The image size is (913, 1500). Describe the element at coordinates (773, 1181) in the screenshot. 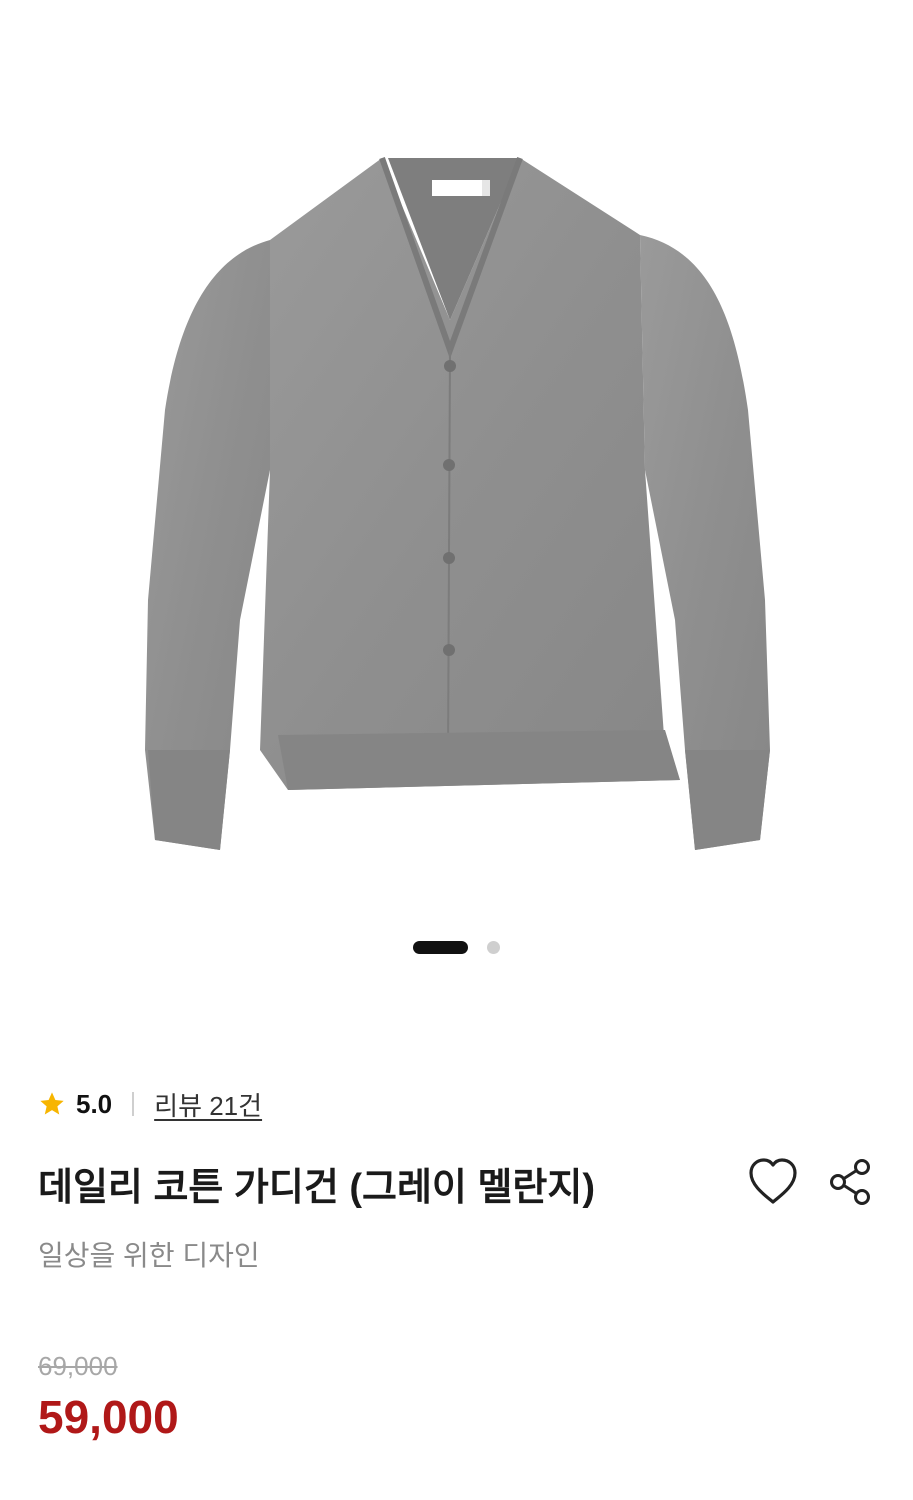

I see `heart-icon` at that location.